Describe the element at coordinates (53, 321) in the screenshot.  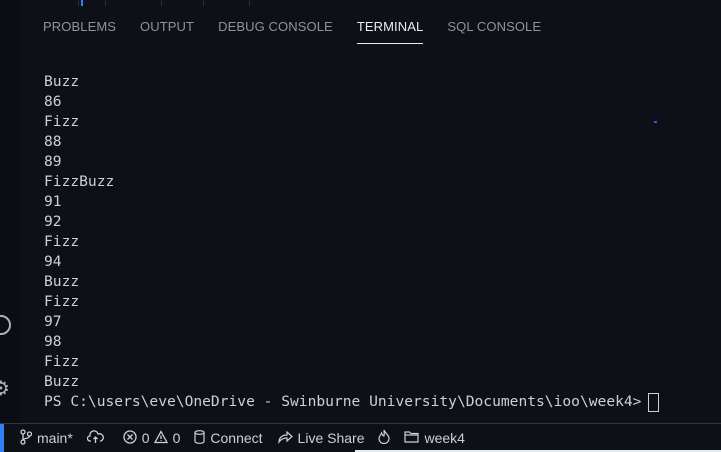
I see `terminal-line: 97` at that location.